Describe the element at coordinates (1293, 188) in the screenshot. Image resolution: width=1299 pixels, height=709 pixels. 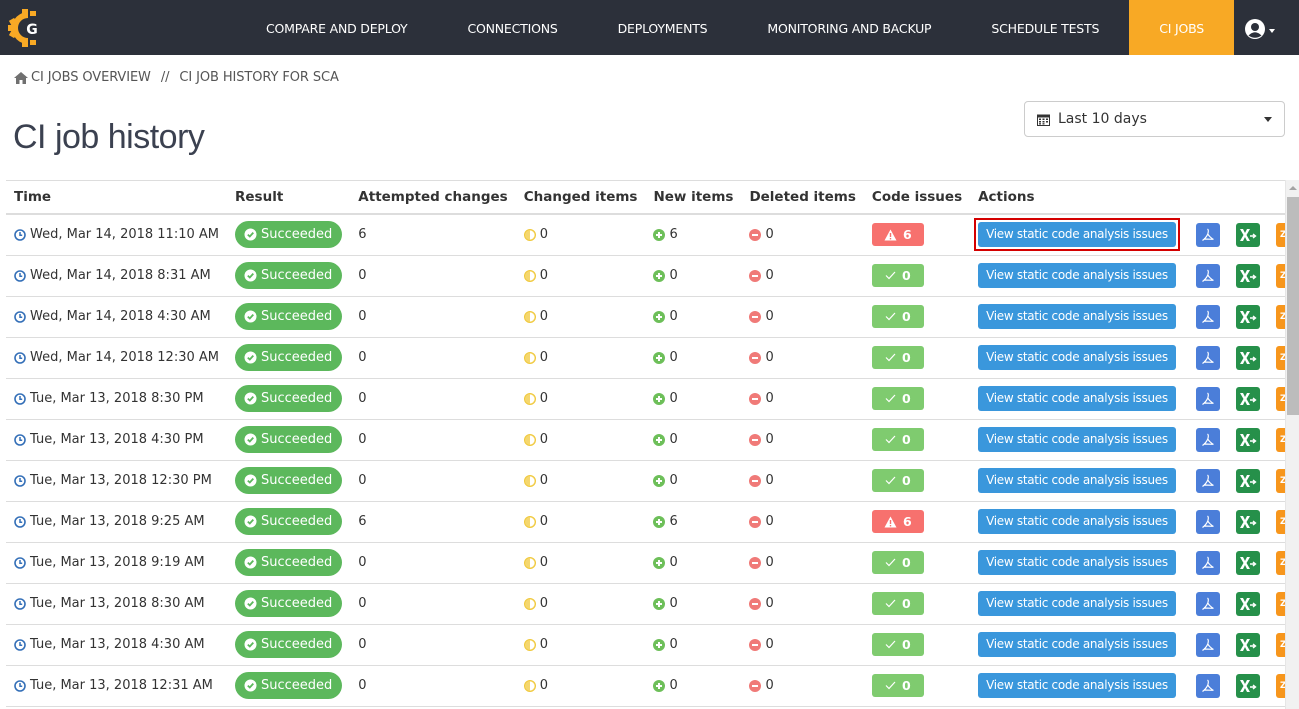
I see `scroll-up-arrow-icon` at that location.